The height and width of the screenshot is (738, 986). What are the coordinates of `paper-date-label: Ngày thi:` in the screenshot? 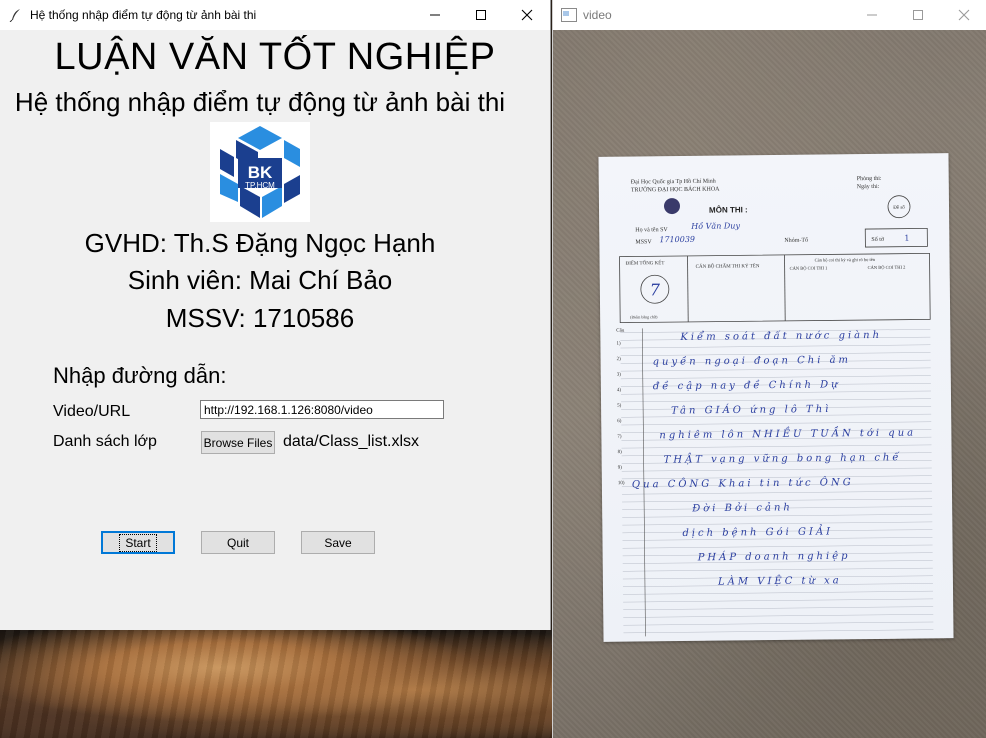 It's located at (868, 187).